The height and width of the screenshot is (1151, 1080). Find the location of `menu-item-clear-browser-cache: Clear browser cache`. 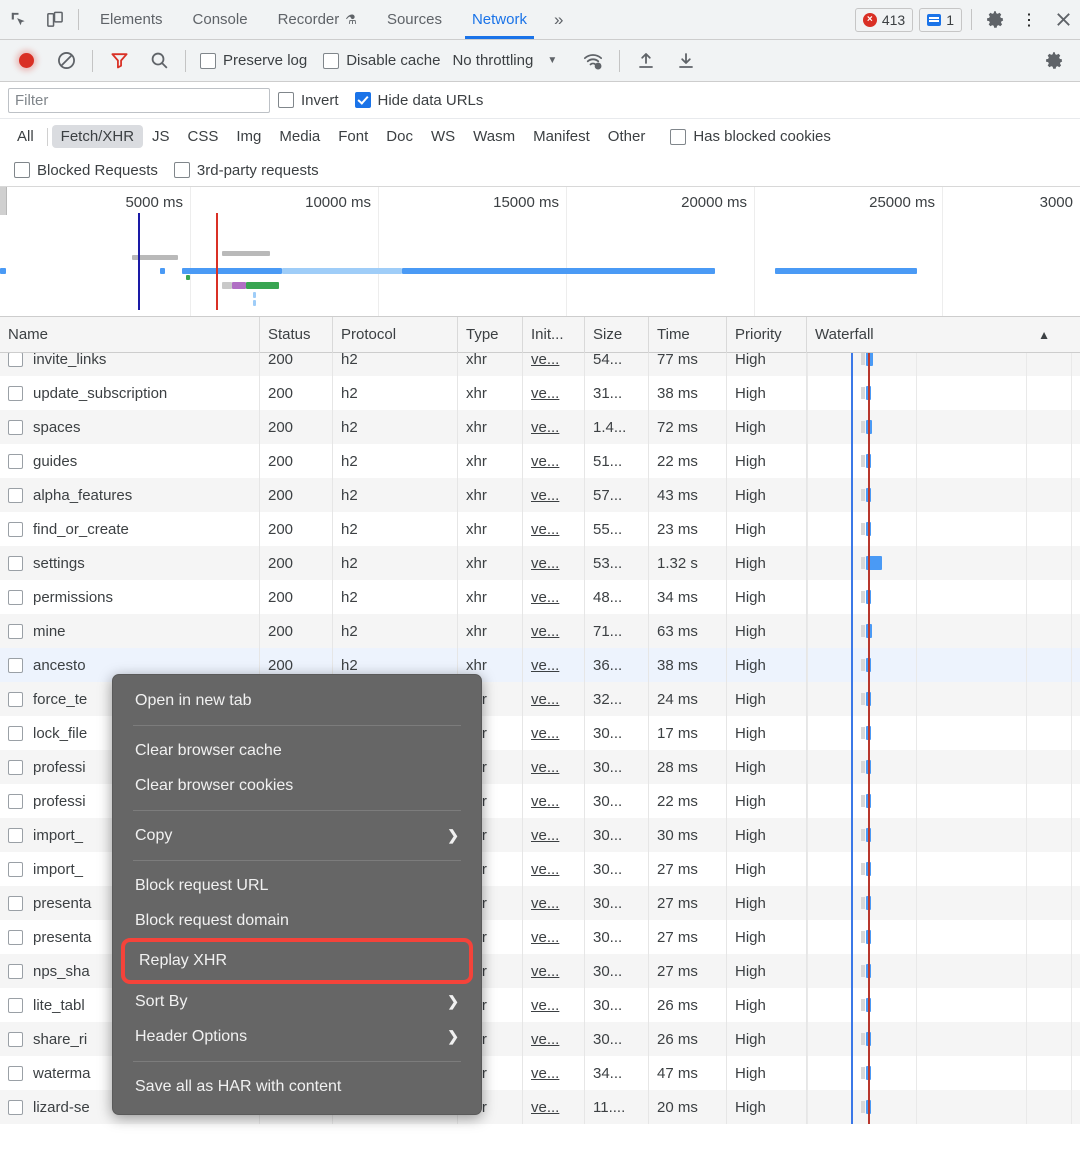

menu-item-clear-browser-cache: Clear browser cache is located at coordinates (297, 750).